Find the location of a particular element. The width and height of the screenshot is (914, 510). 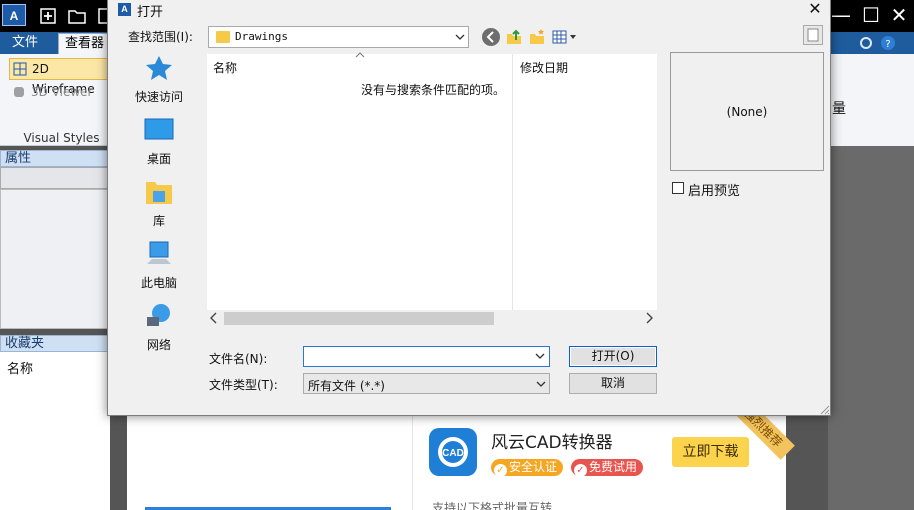

desktop-icon is located at coordinates (159, 129).